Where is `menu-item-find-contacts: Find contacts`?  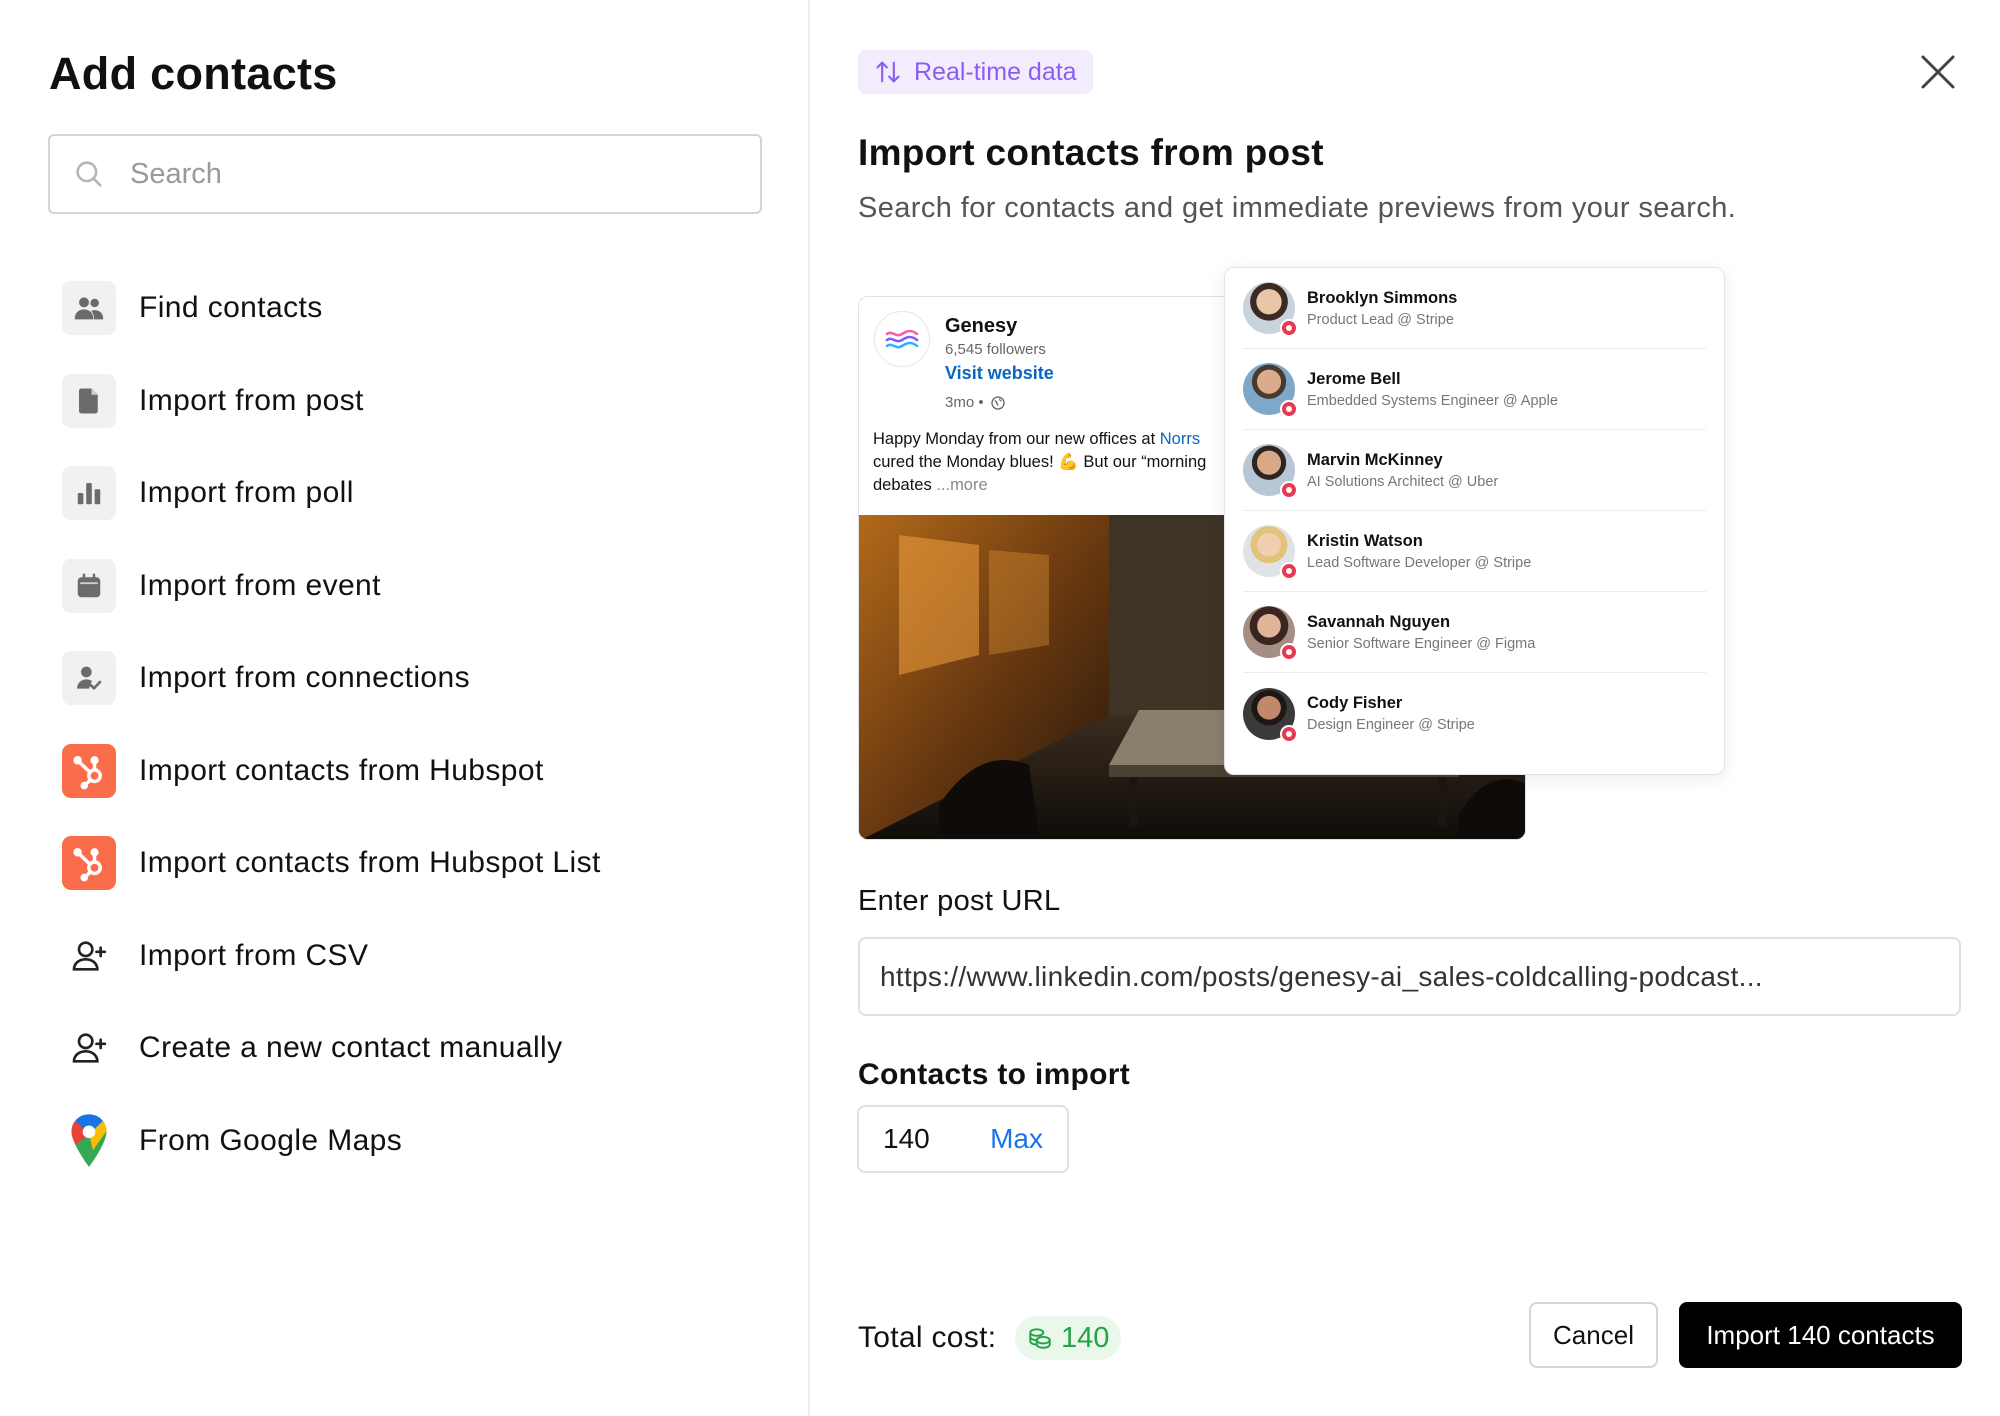 menu-item-find-contacts: Find contacts is located at coordinates (412, 308).